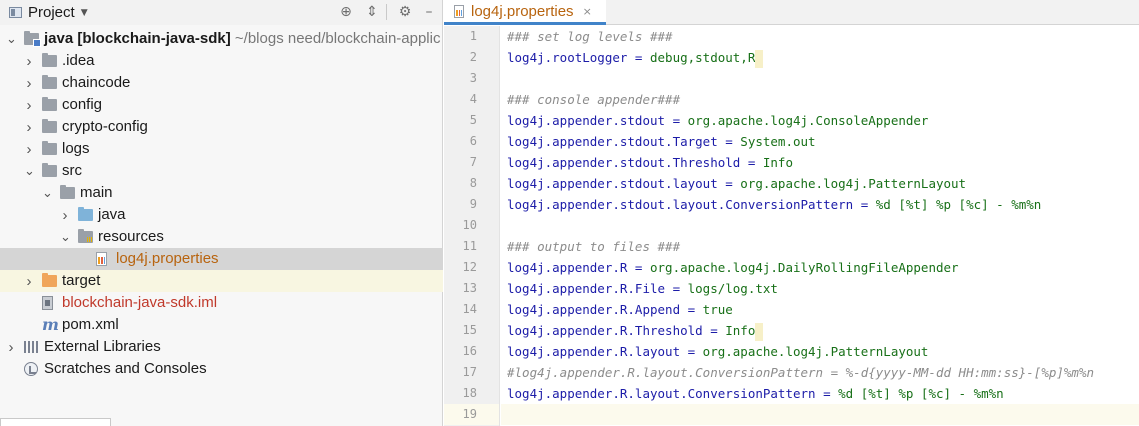 This screenshot has width=1139, height=426. What do you see at coordinates (221, 193) in the screenshot?
I see `tree-row: ⌄ main` at bounding box center [221, 193].